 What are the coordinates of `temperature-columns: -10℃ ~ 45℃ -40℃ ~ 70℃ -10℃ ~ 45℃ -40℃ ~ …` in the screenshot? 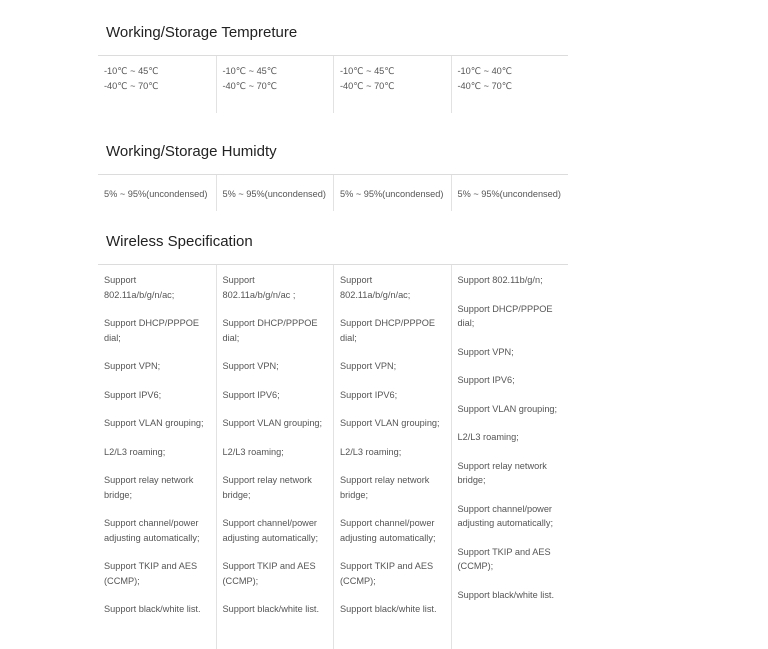 It's located at (333, 84).